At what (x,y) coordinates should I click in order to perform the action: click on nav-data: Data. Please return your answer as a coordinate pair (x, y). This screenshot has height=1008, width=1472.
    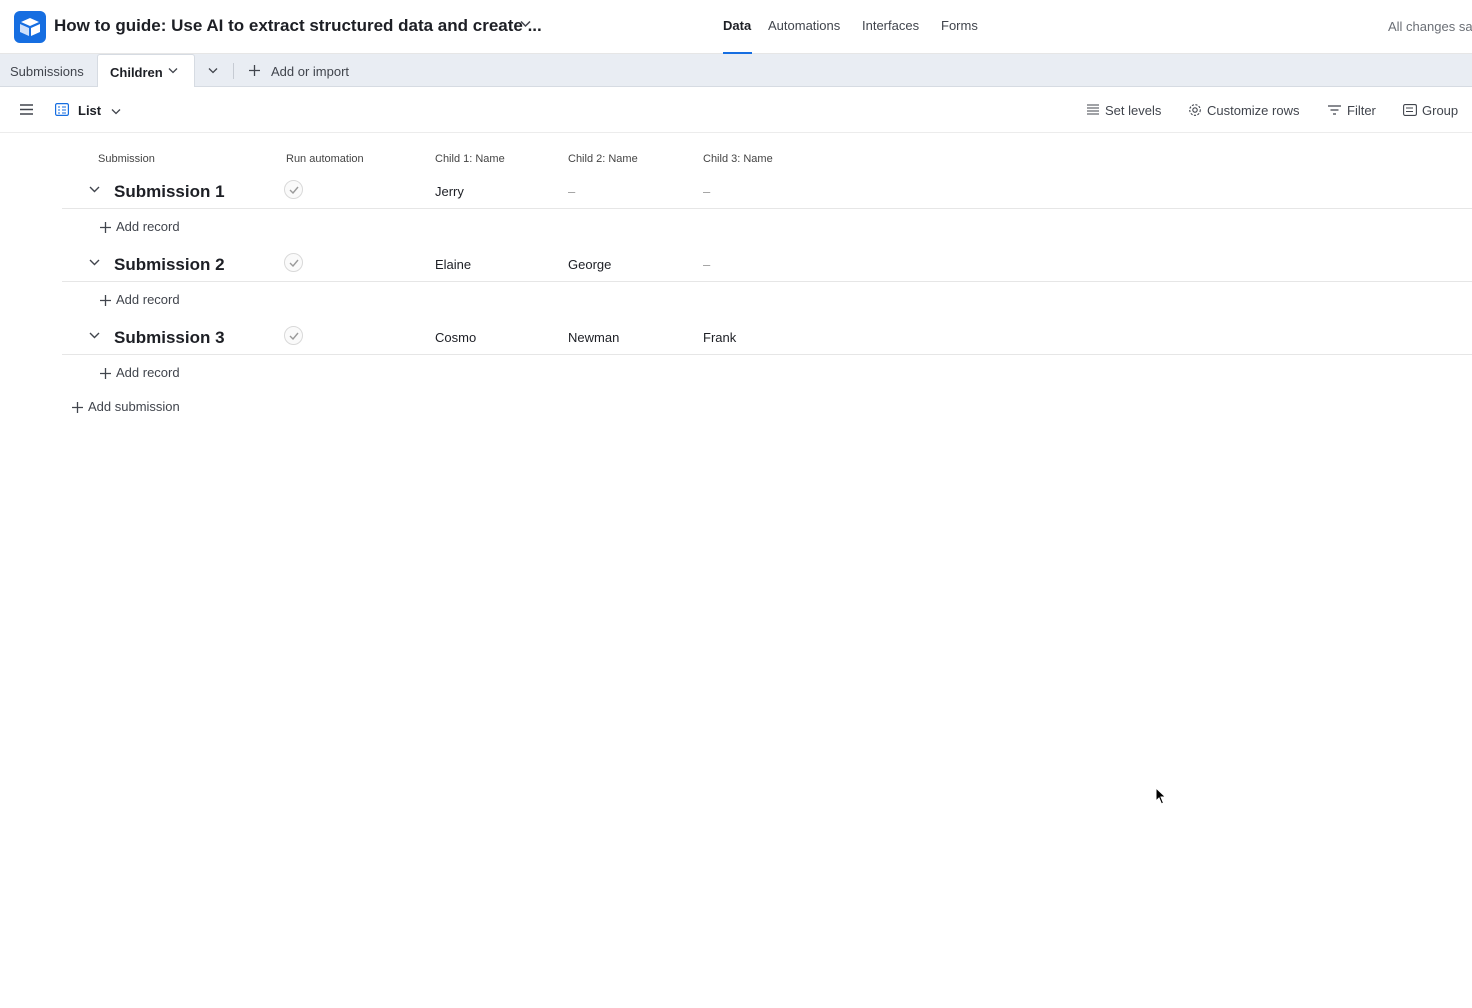
    Looking at the image, I should click on (737, 25).